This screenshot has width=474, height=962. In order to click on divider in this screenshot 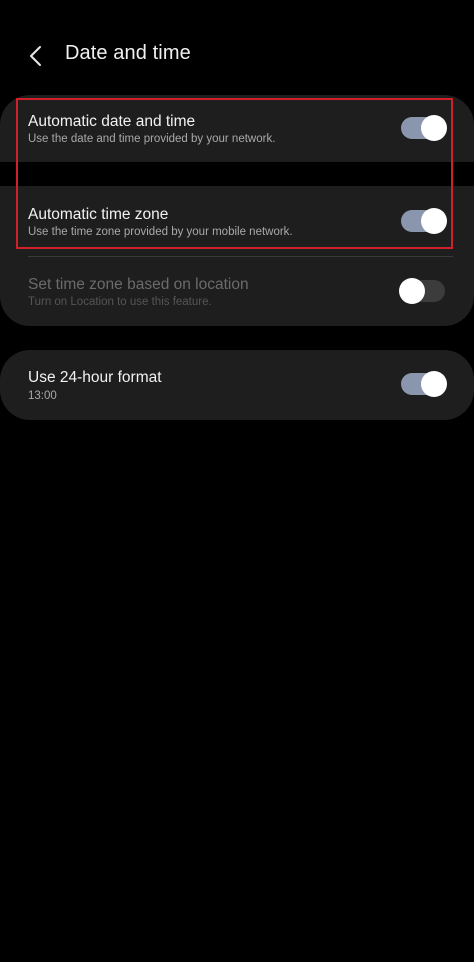, I will do `click(240, 256)`.